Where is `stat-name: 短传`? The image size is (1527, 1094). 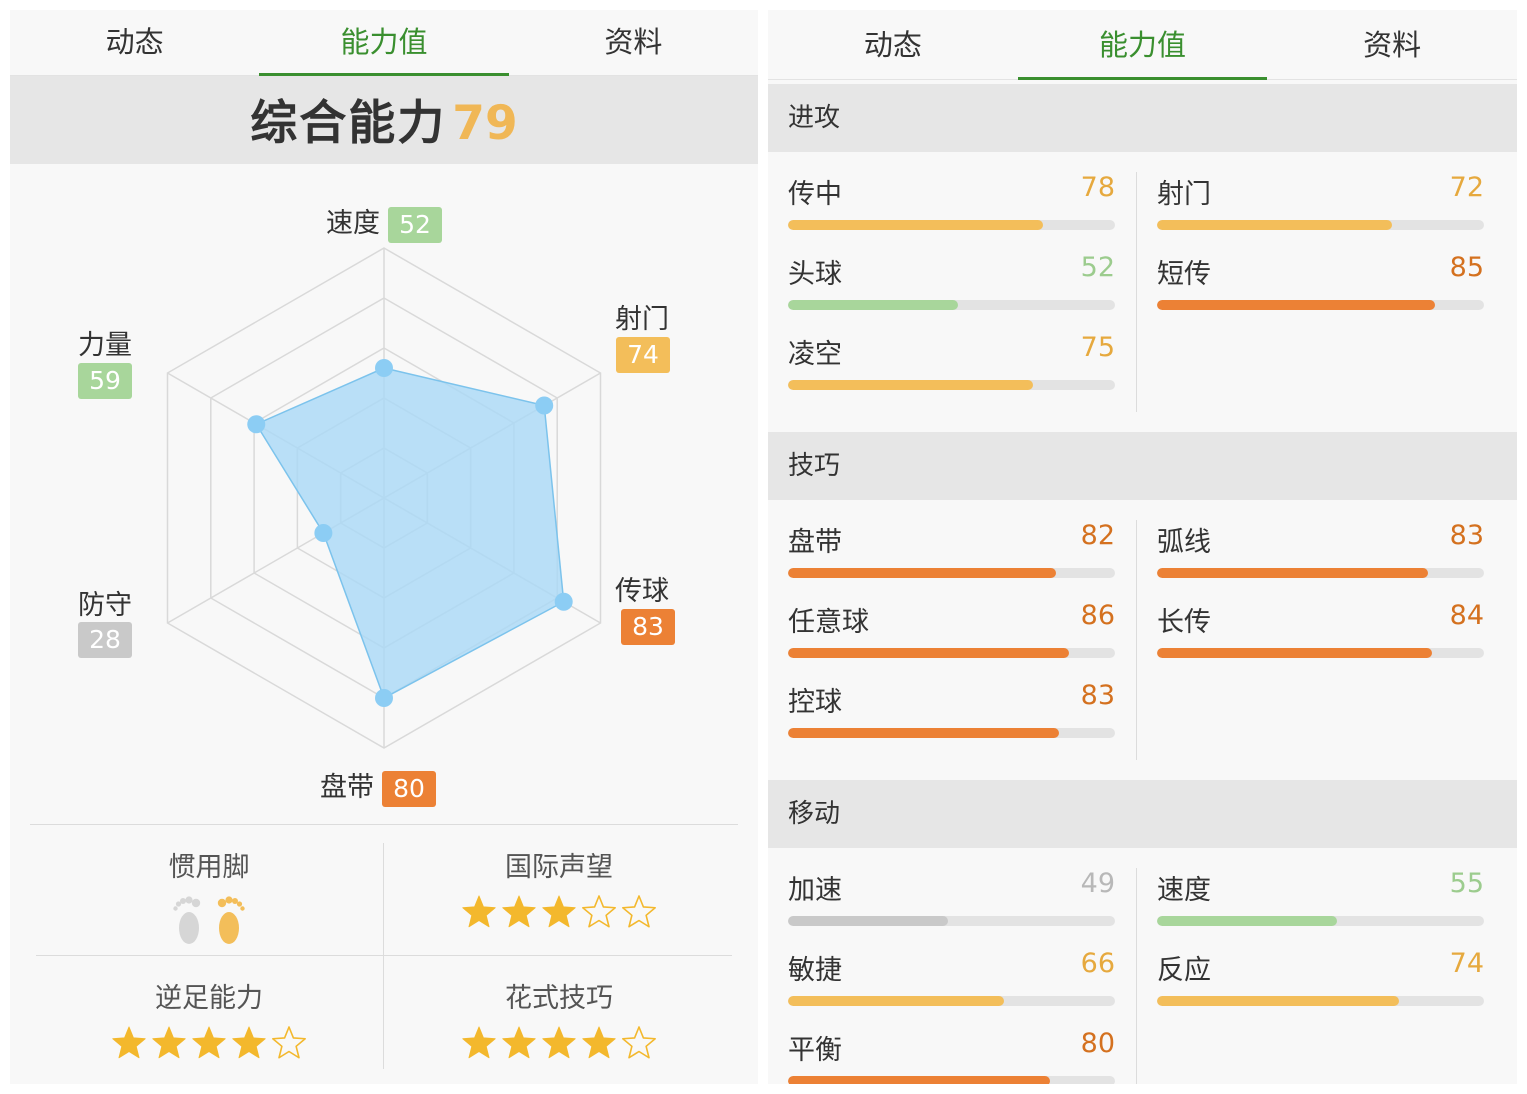 stat-name: 短传 is located at coordinates (1184, 274).